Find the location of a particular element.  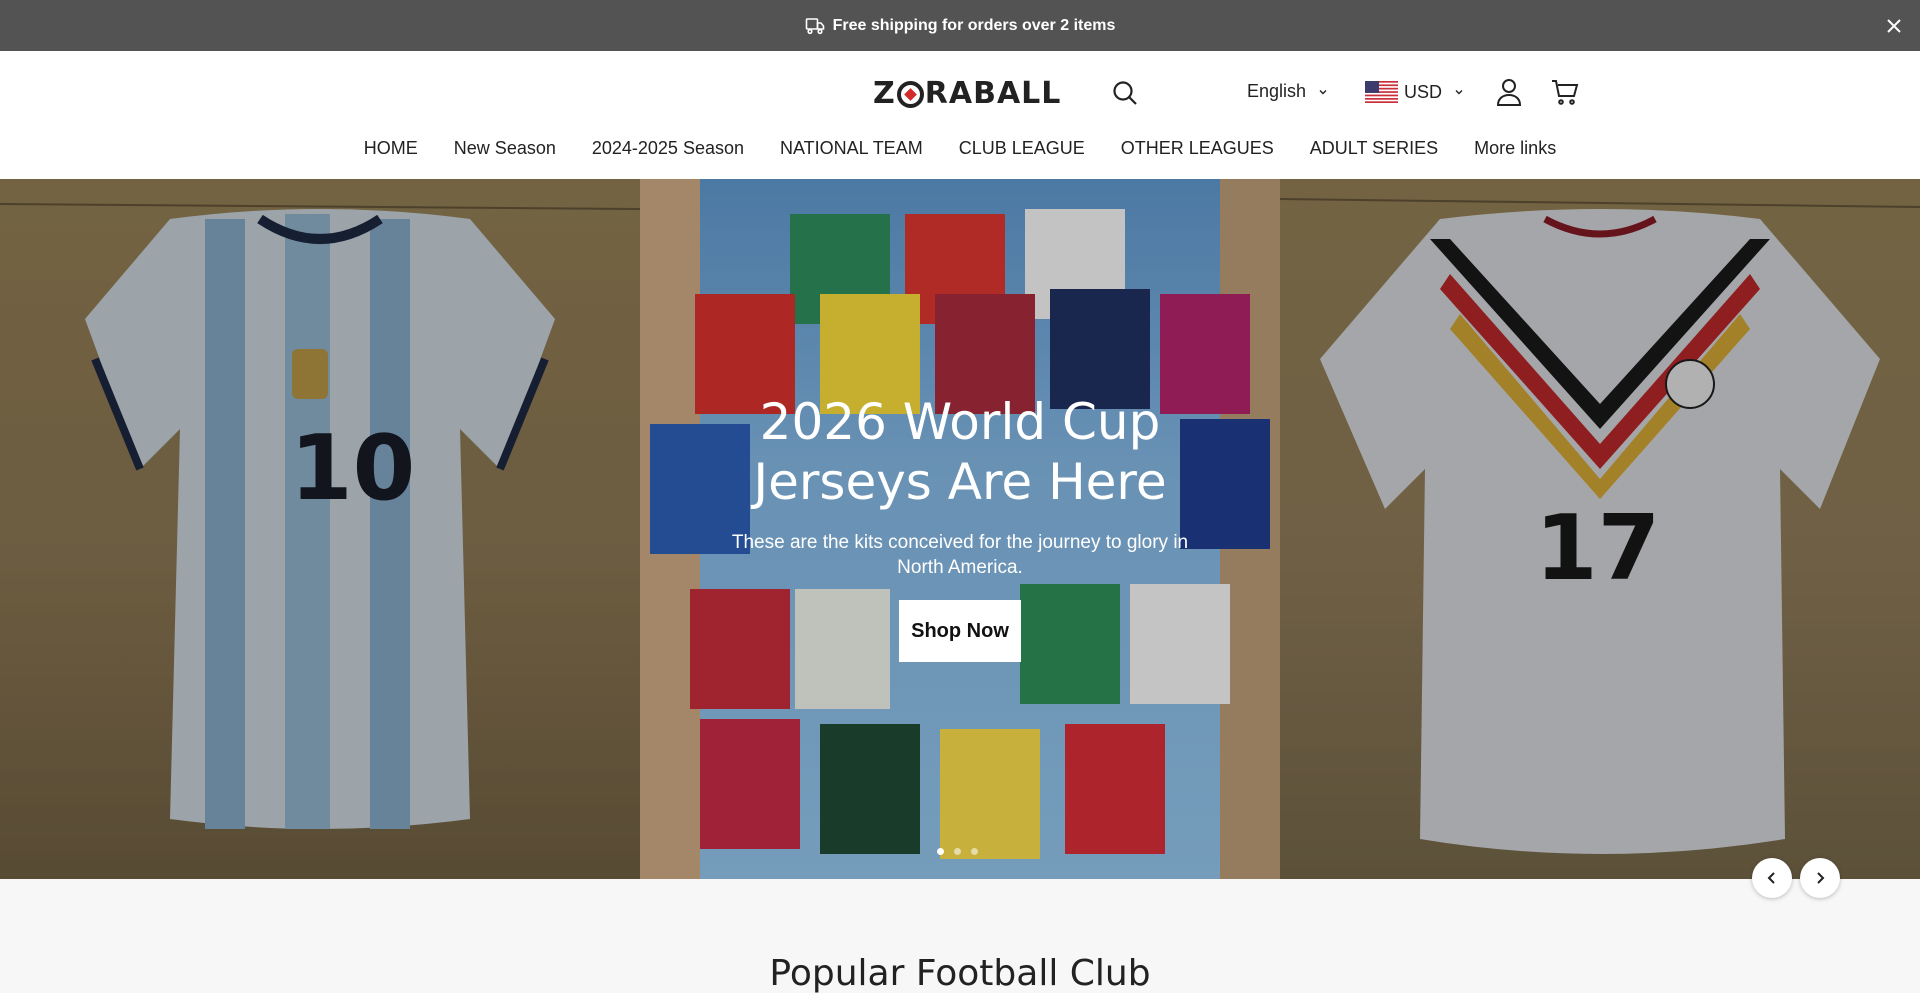

nav-item-new-season: New Season is located at coordinates (505, 148).